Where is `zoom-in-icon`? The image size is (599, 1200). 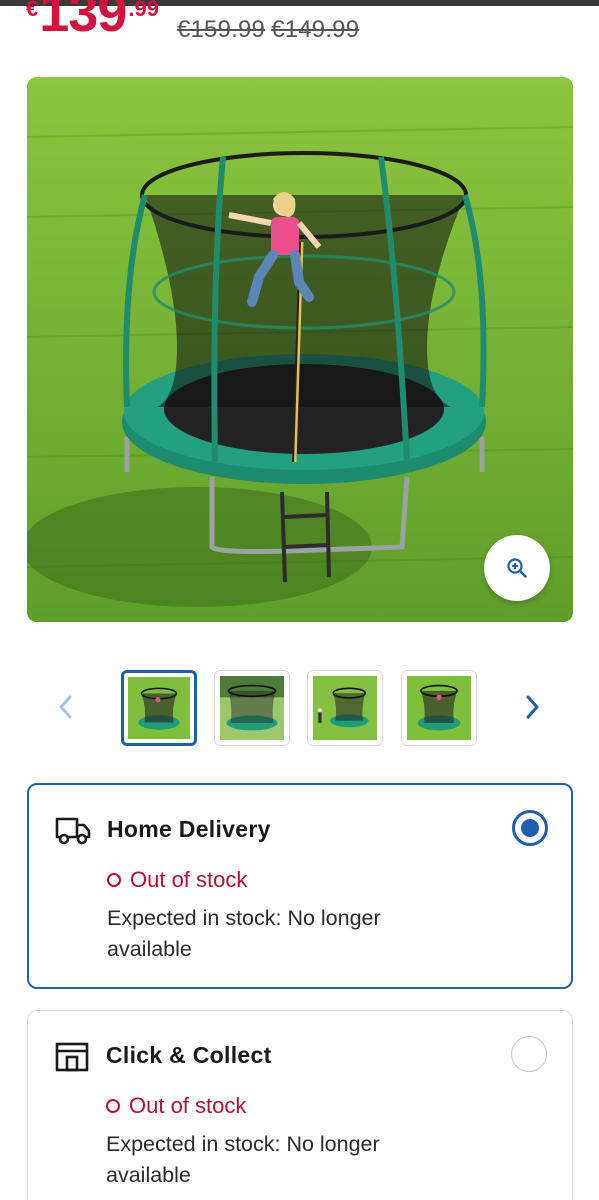 zoom-in-icon is located at coordinates (517, 568).